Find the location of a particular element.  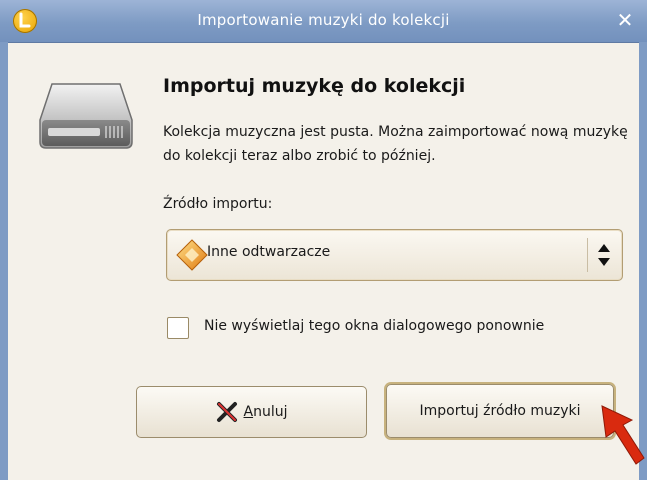

diamond-player-icon is located at coordinates (192, 255).